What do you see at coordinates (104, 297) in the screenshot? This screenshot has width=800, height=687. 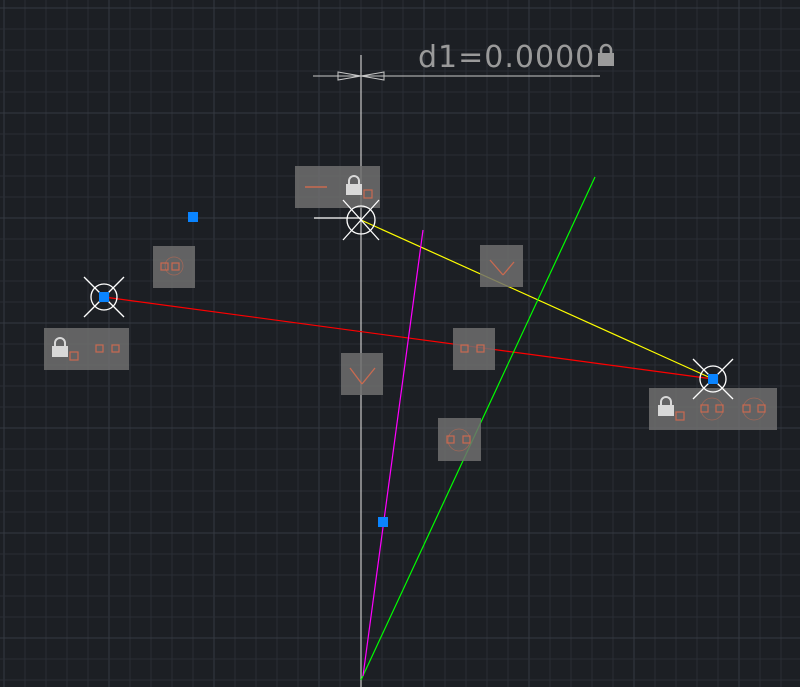 I see `grip-left-endpoint` at bounding box center [104, 297].